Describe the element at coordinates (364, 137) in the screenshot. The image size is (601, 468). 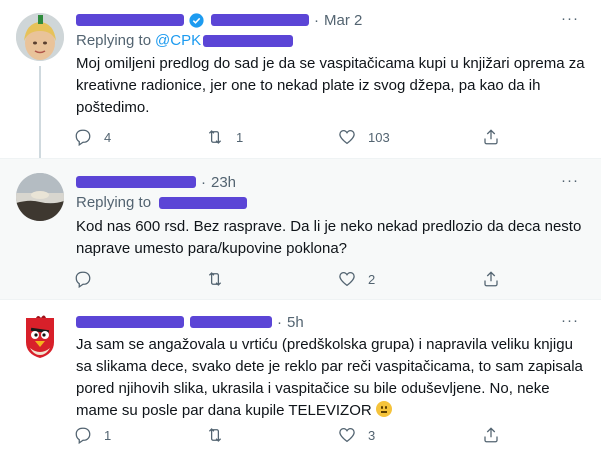
I see `like-button: 103` at that location.